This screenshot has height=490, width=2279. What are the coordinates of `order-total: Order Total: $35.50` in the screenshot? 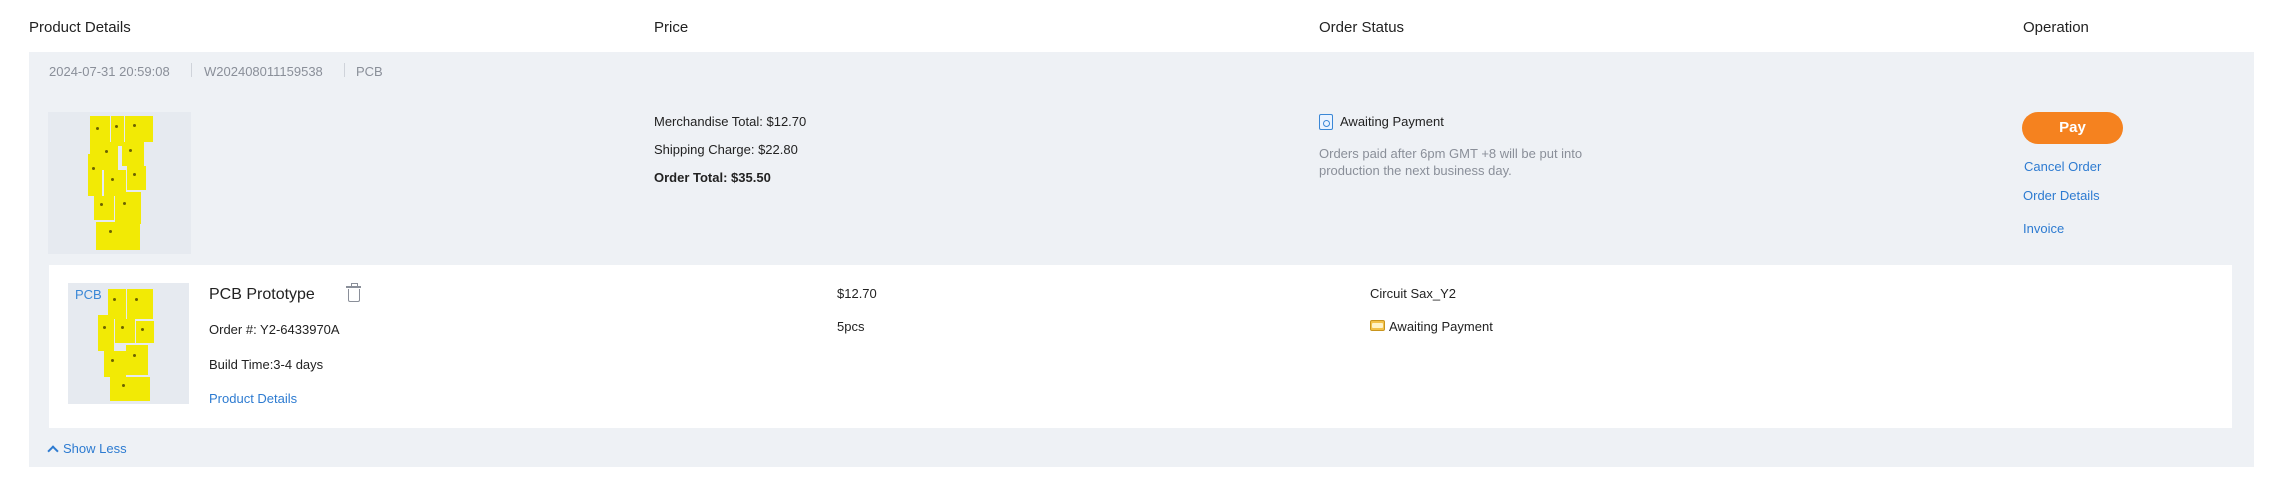 It's located at (712, 177).